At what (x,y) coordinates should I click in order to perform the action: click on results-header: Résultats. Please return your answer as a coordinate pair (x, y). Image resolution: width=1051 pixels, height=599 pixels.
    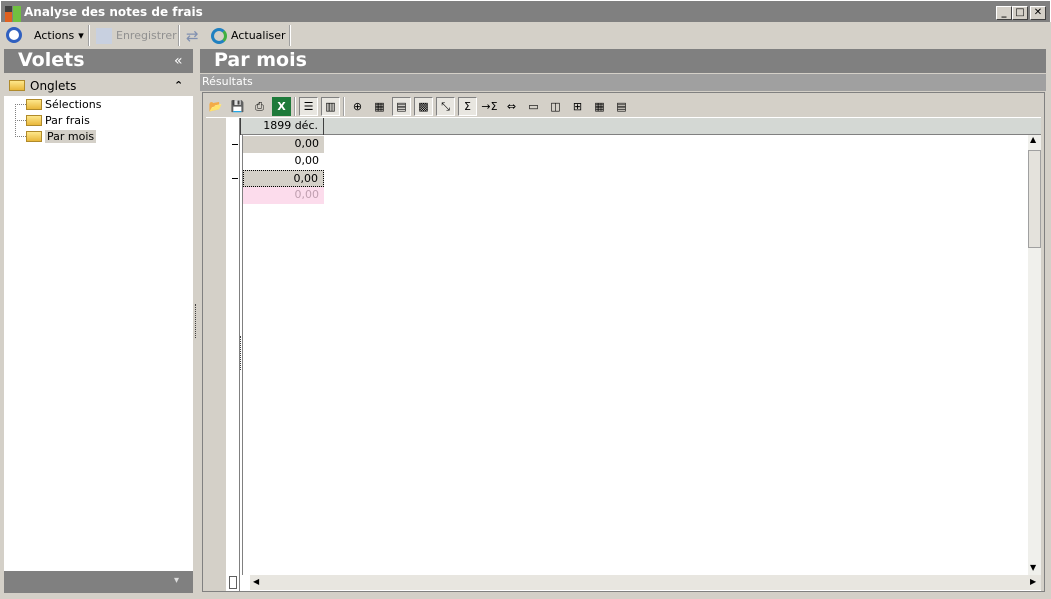
    Looking at the image, I should click on (623, 82).